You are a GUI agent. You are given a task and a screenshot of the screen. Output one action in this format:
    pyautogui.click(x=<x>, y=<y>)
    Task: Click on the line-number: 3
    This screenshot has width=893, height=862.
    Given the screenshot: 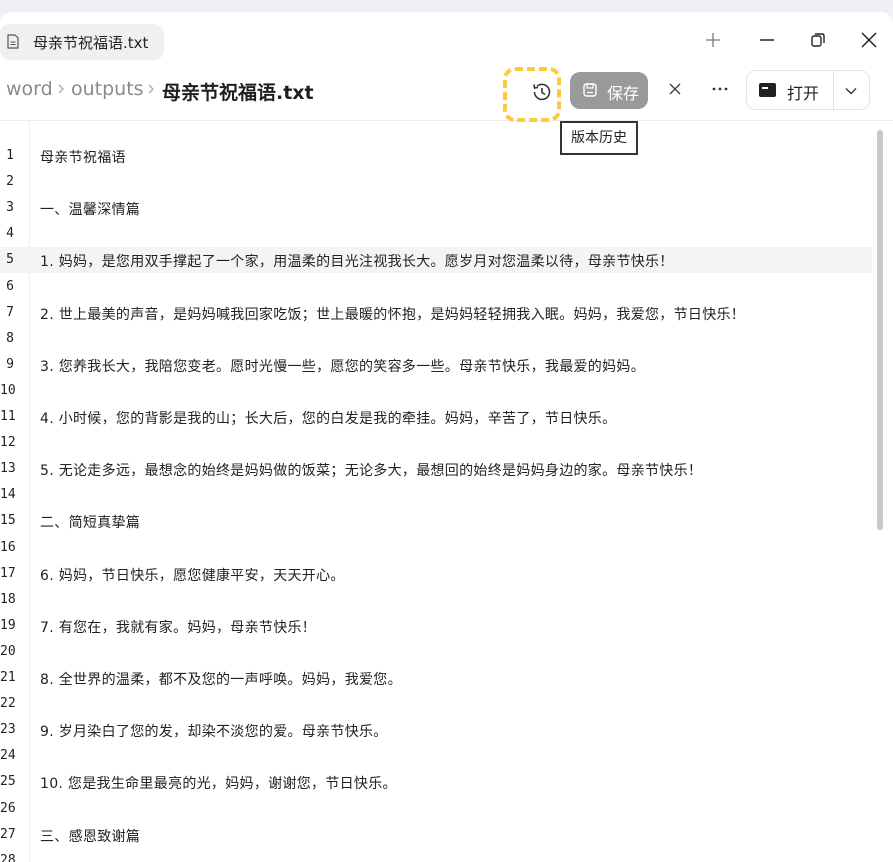 What is the action you would take?
    pyautogui.click(x=10, y=208)
    